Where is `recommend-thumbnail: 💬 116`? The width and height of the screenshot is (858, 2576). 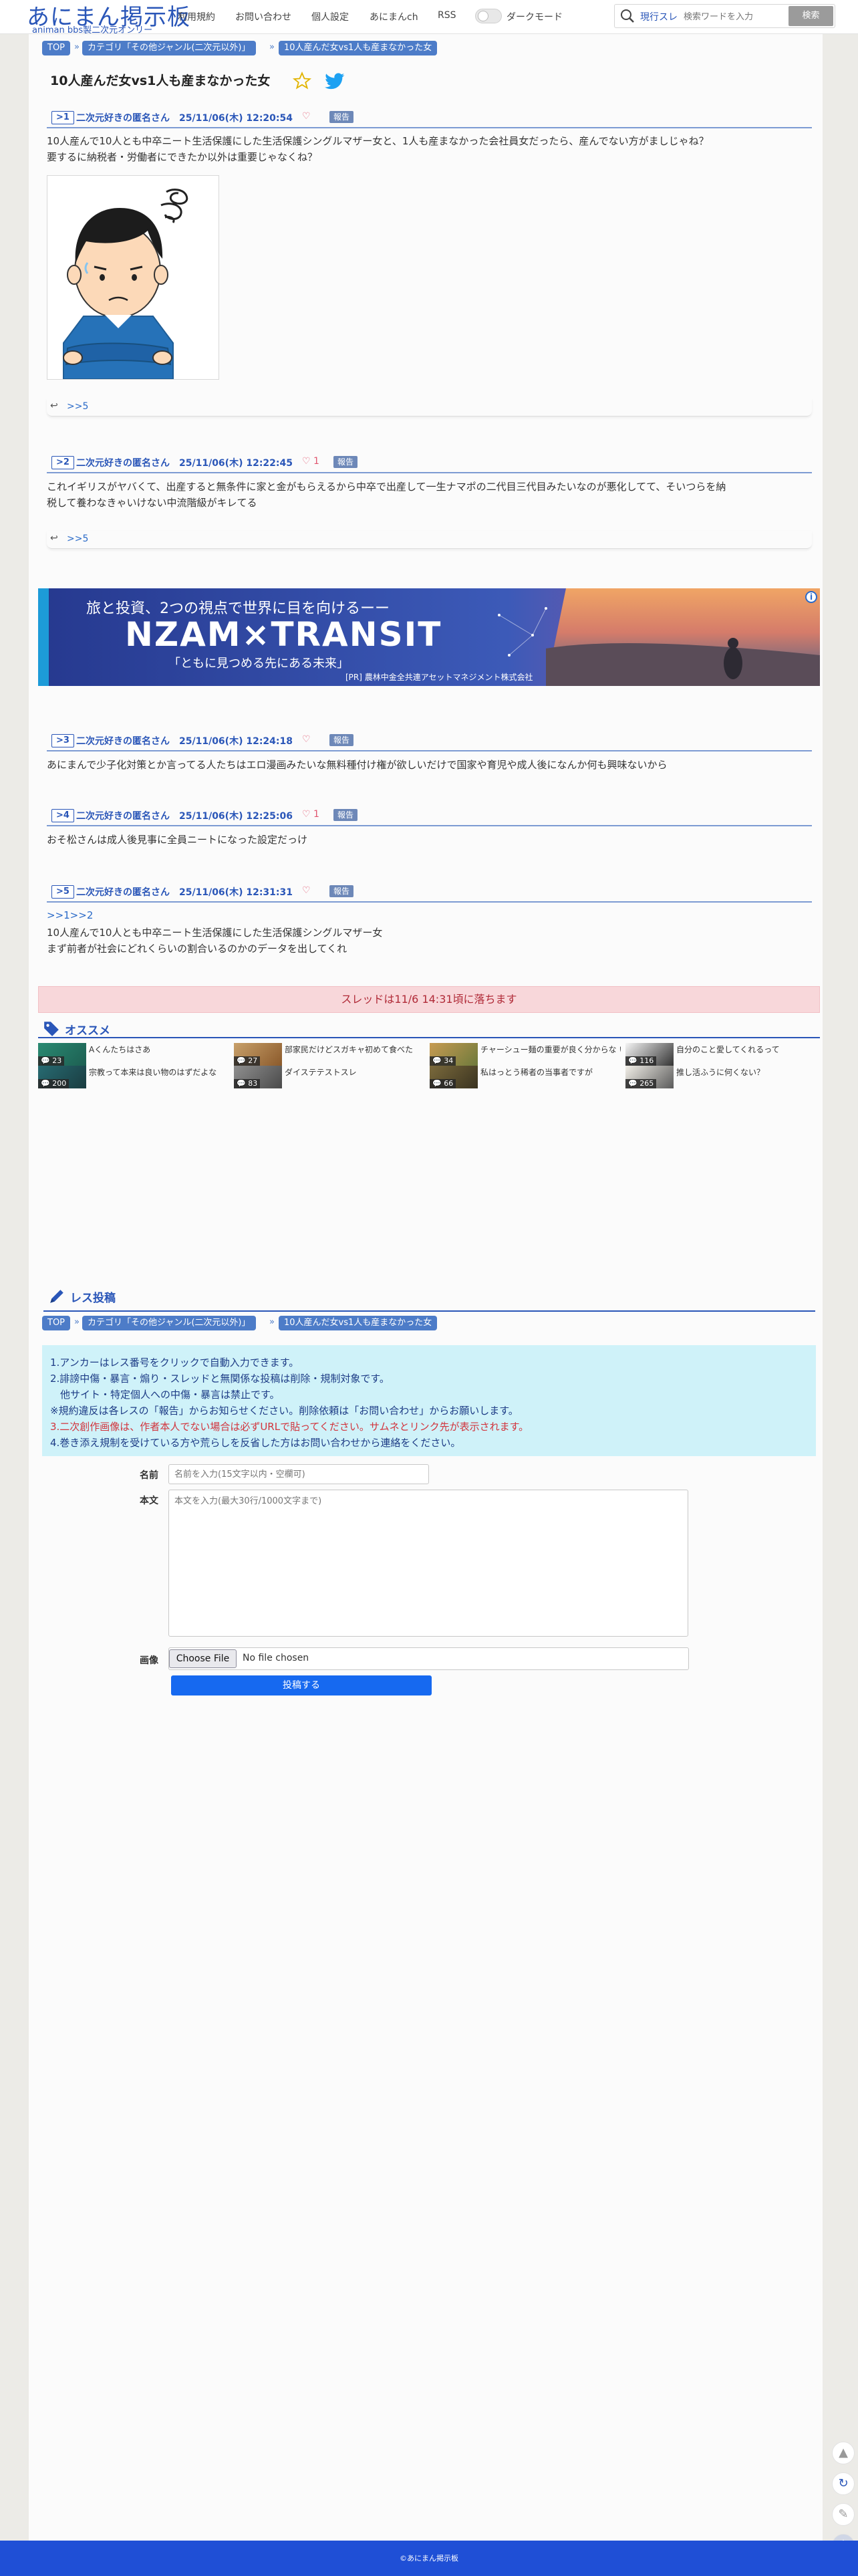
recommend-thumbnail: 💬 116 is located at coordinates (649, 1054).